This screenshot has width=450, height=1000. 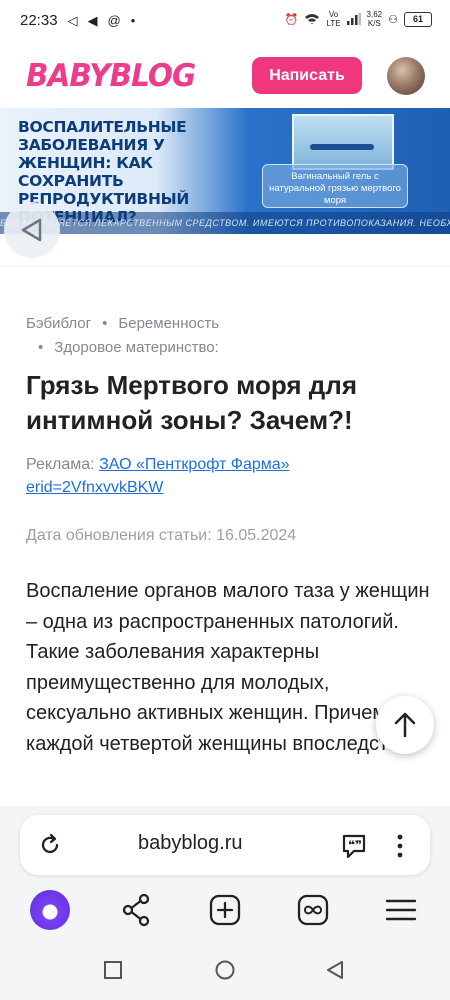 What do you see at coordinates (374, 19) in the screenshot?
I see `net-speed: 3,62 K/S` at bounding box center [374, 19].